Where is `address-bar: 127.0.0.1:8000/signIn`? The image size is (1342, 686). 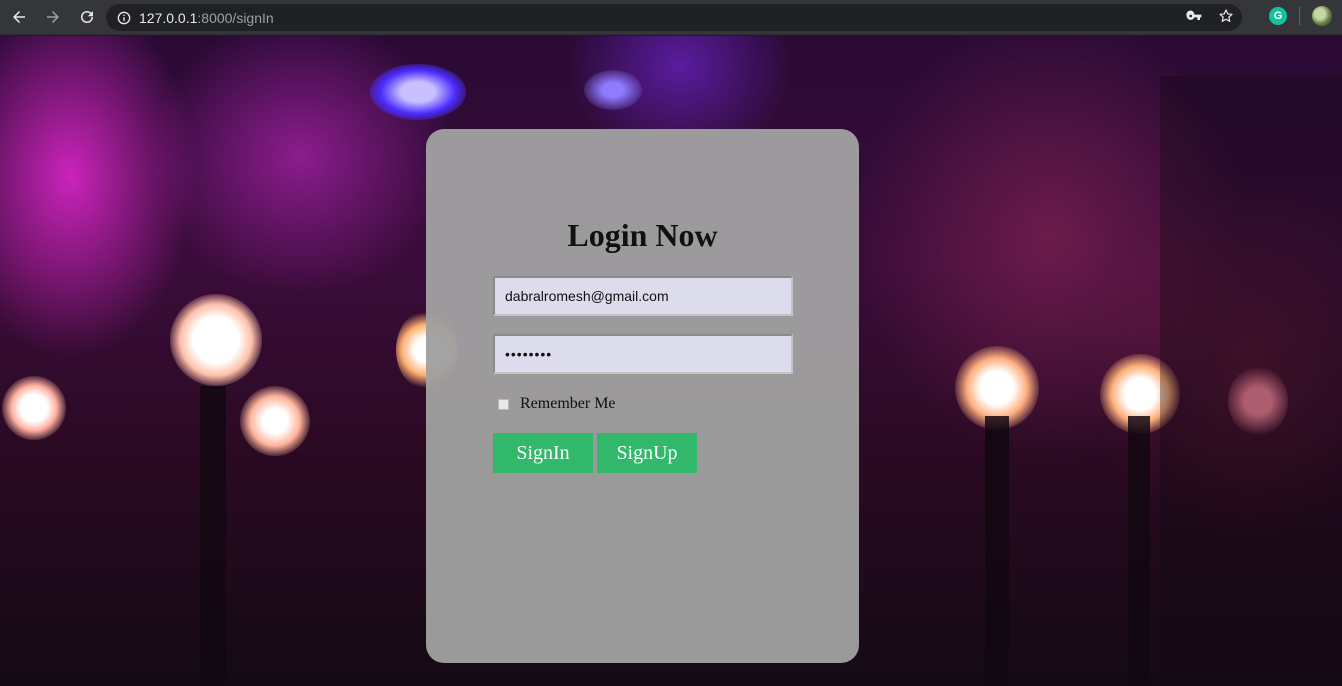
address-bar: 127.0.0.1:8000/signIn is located at coordinates (674, 17).